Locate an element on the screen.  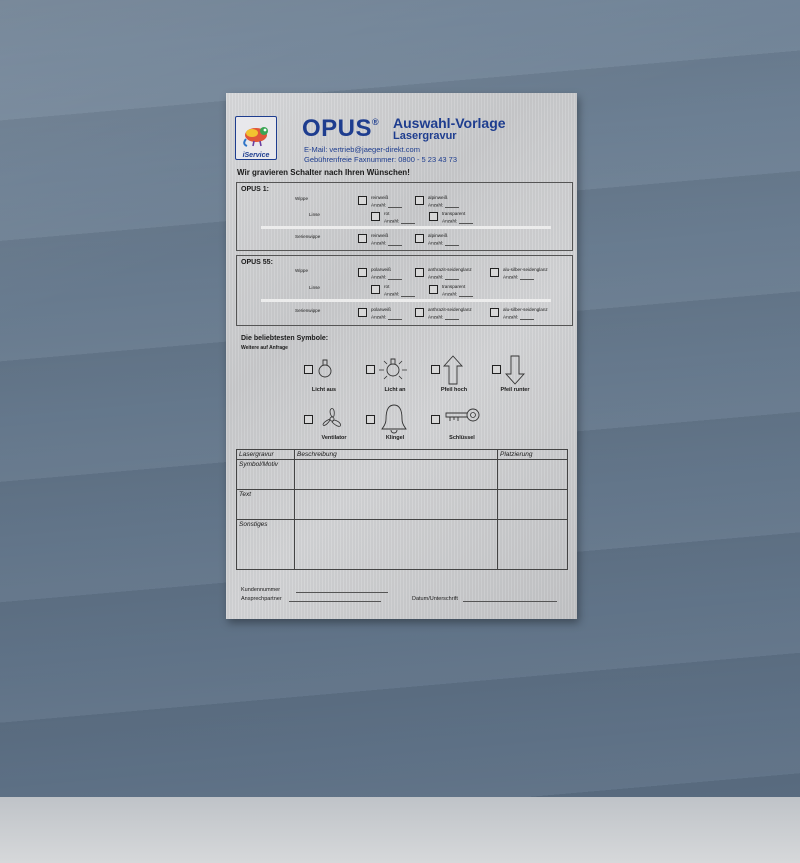
contact-person-field: Ansprechpartner is located at coordinates (311, 598).